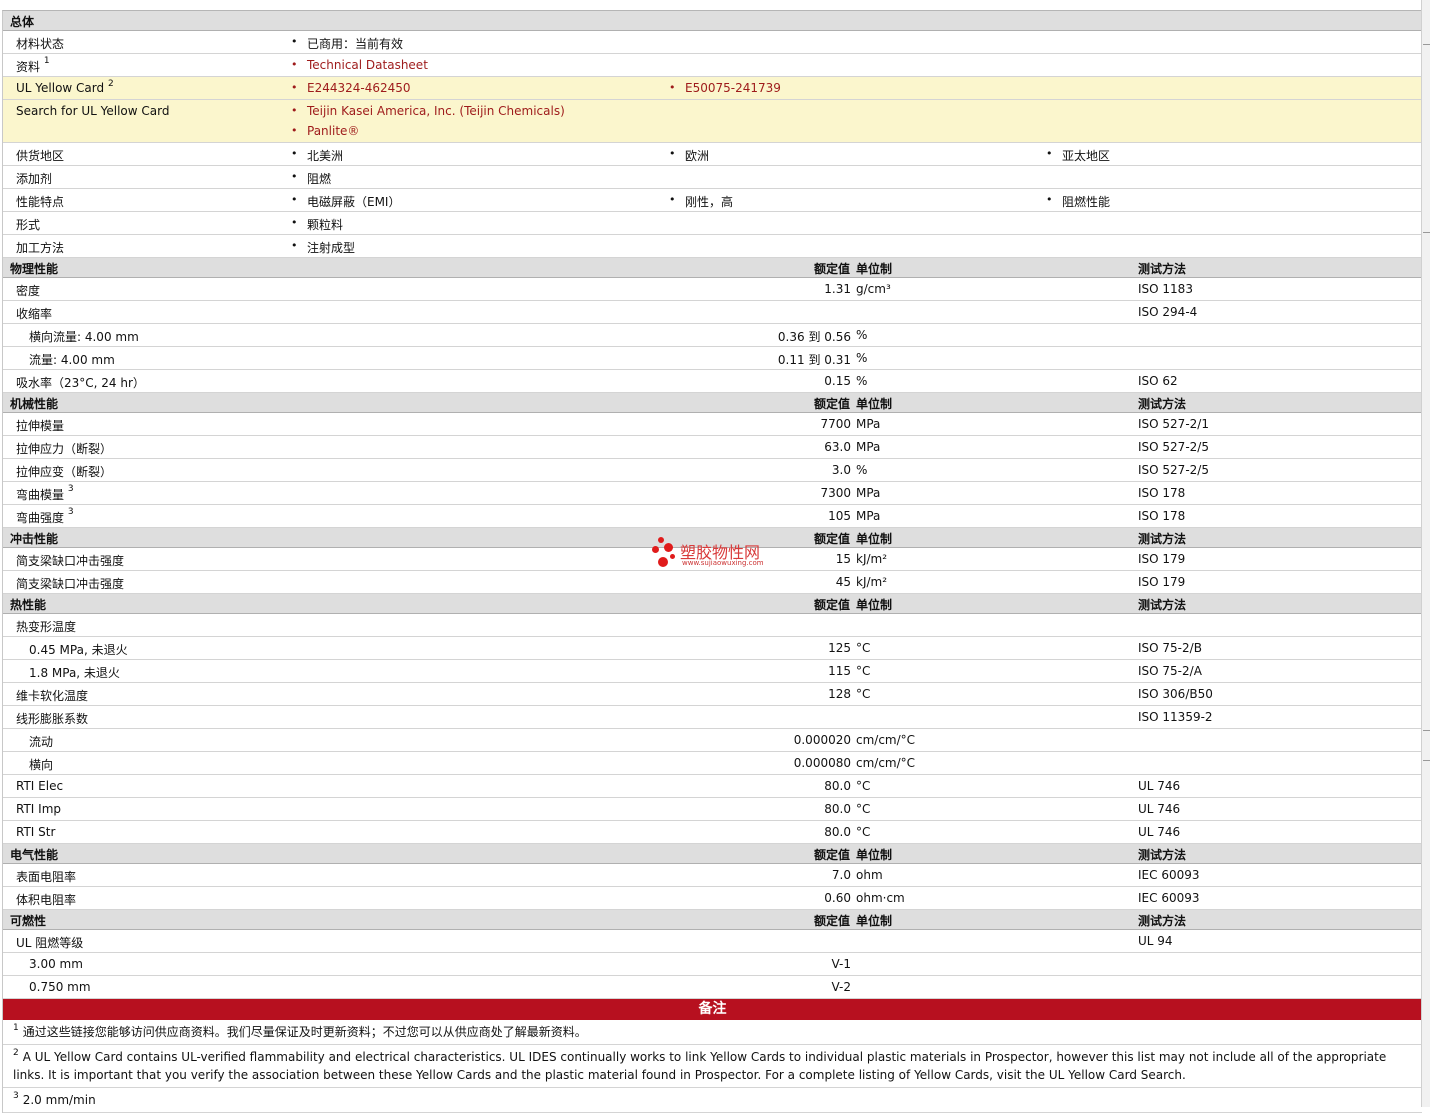 The width and height of the screenshot is (1430, 1113). What do you see at coordinates (40, 426) in the screenshot?
I see `property-label: 拉伸模量` at bounding box center [40, 426].